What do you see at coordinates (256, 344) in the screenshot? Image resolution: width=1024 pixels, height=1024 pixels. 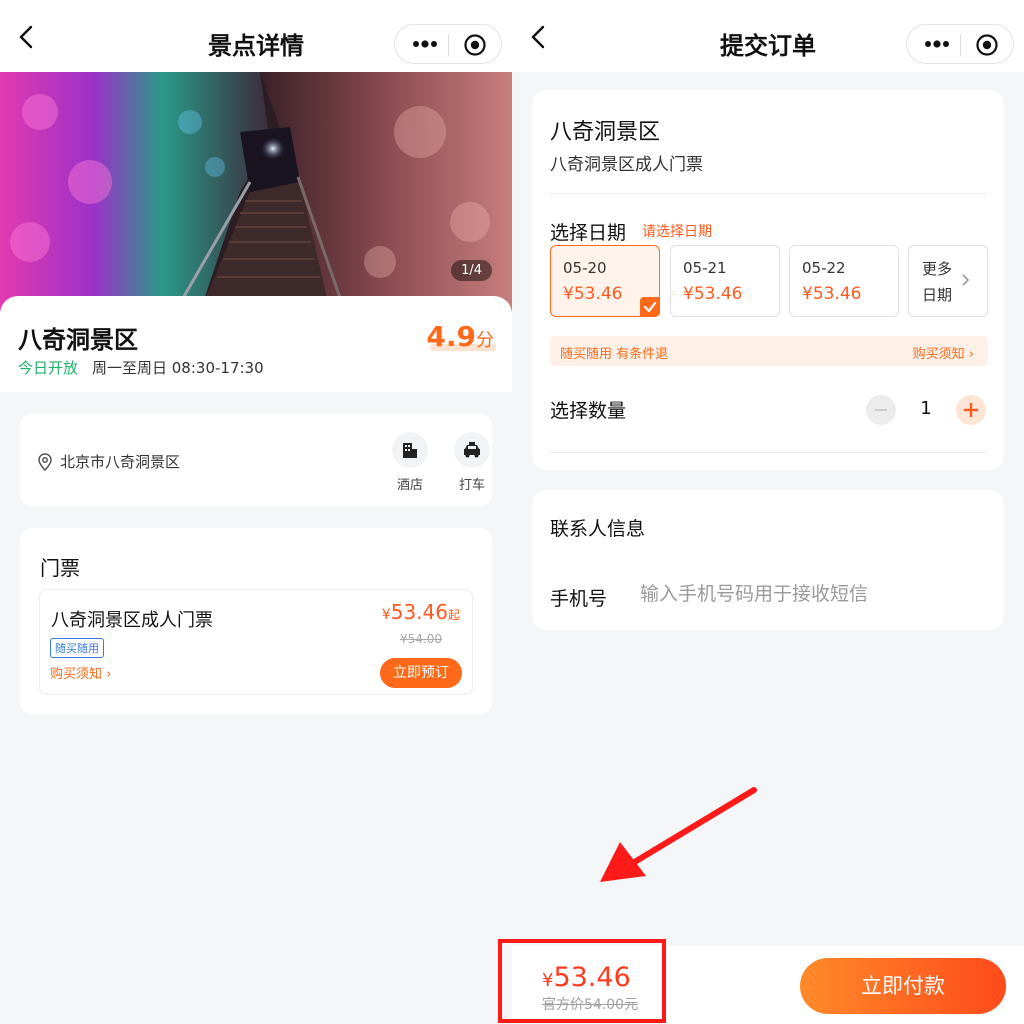 I see `attraction-info-card: 八奇洞景区 4.9分 今日开放 周一至周日 08:30-17:30` at bounding box center [256, 344].